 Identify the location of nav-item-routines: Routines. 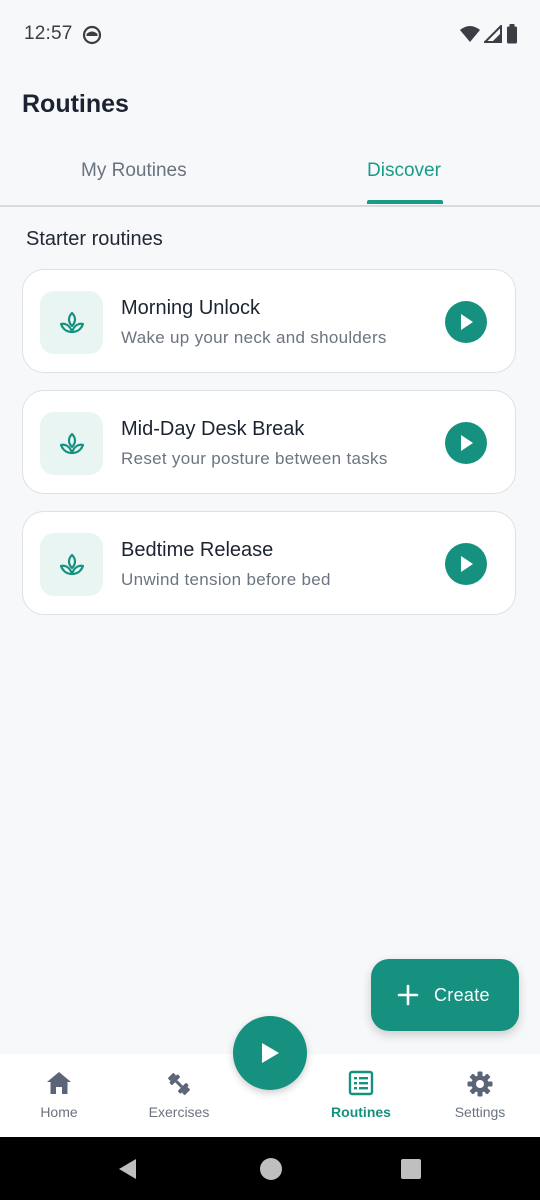
(361, 1095).